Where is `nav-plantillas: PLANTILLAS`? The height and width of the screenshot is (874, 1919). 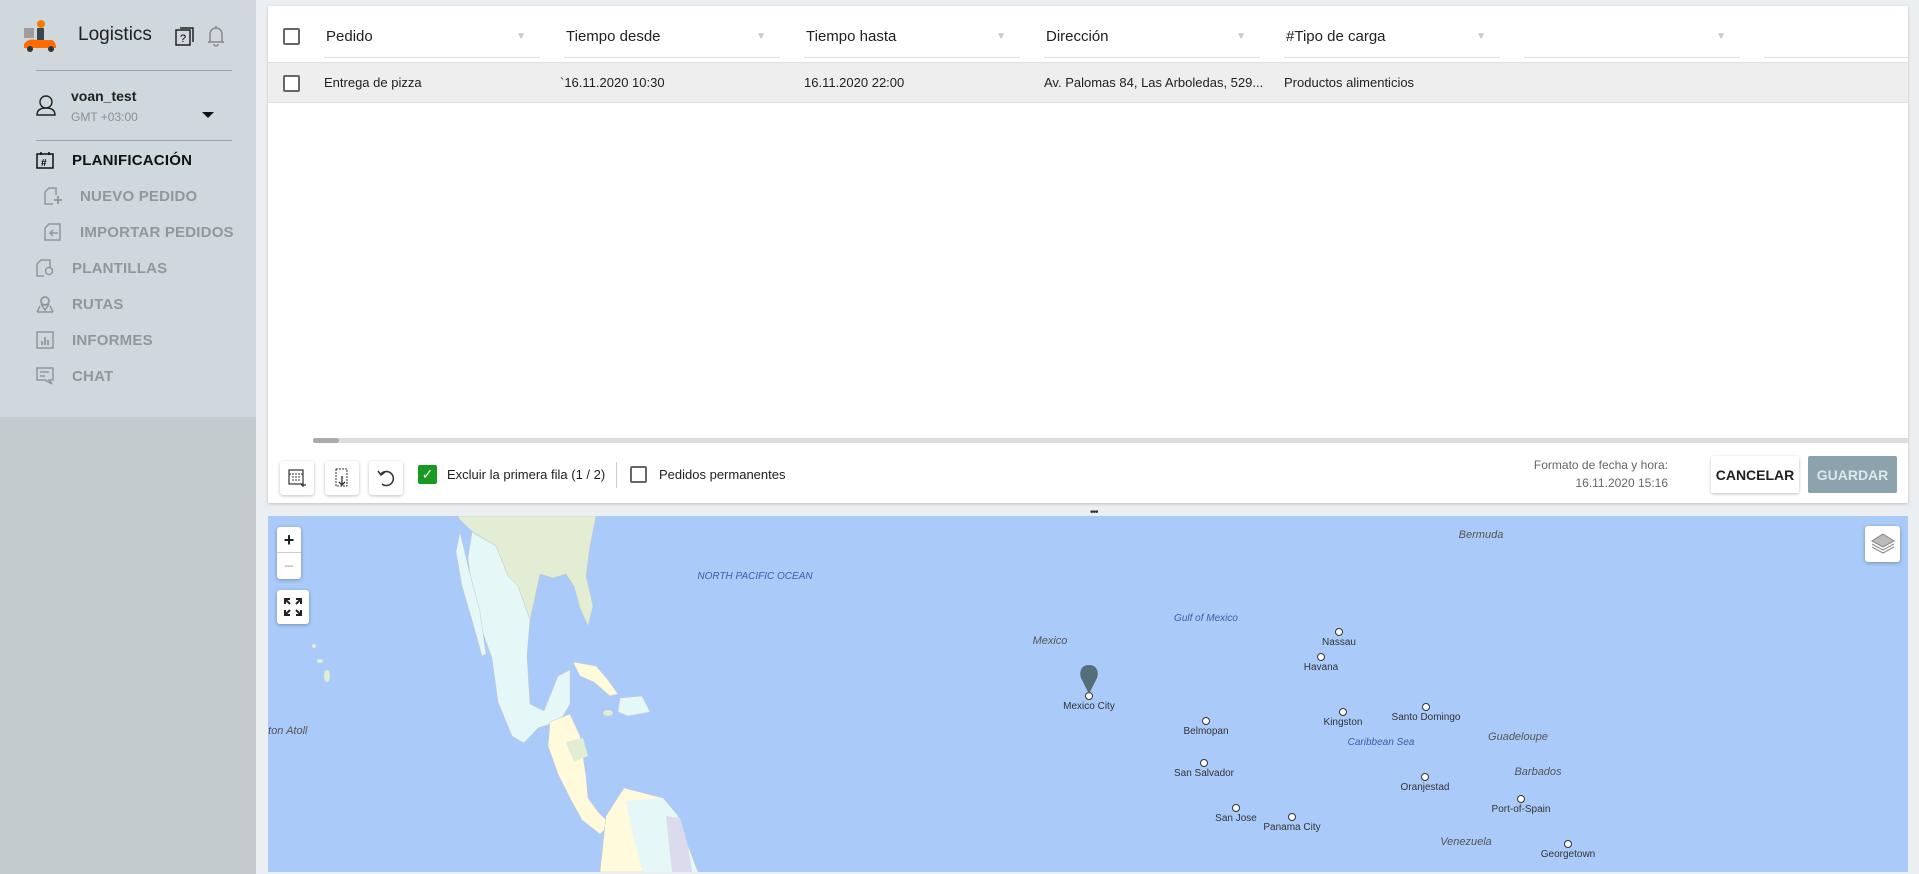 nav-plantillas: PLANTILLAS is located at coordinates (100, 268).